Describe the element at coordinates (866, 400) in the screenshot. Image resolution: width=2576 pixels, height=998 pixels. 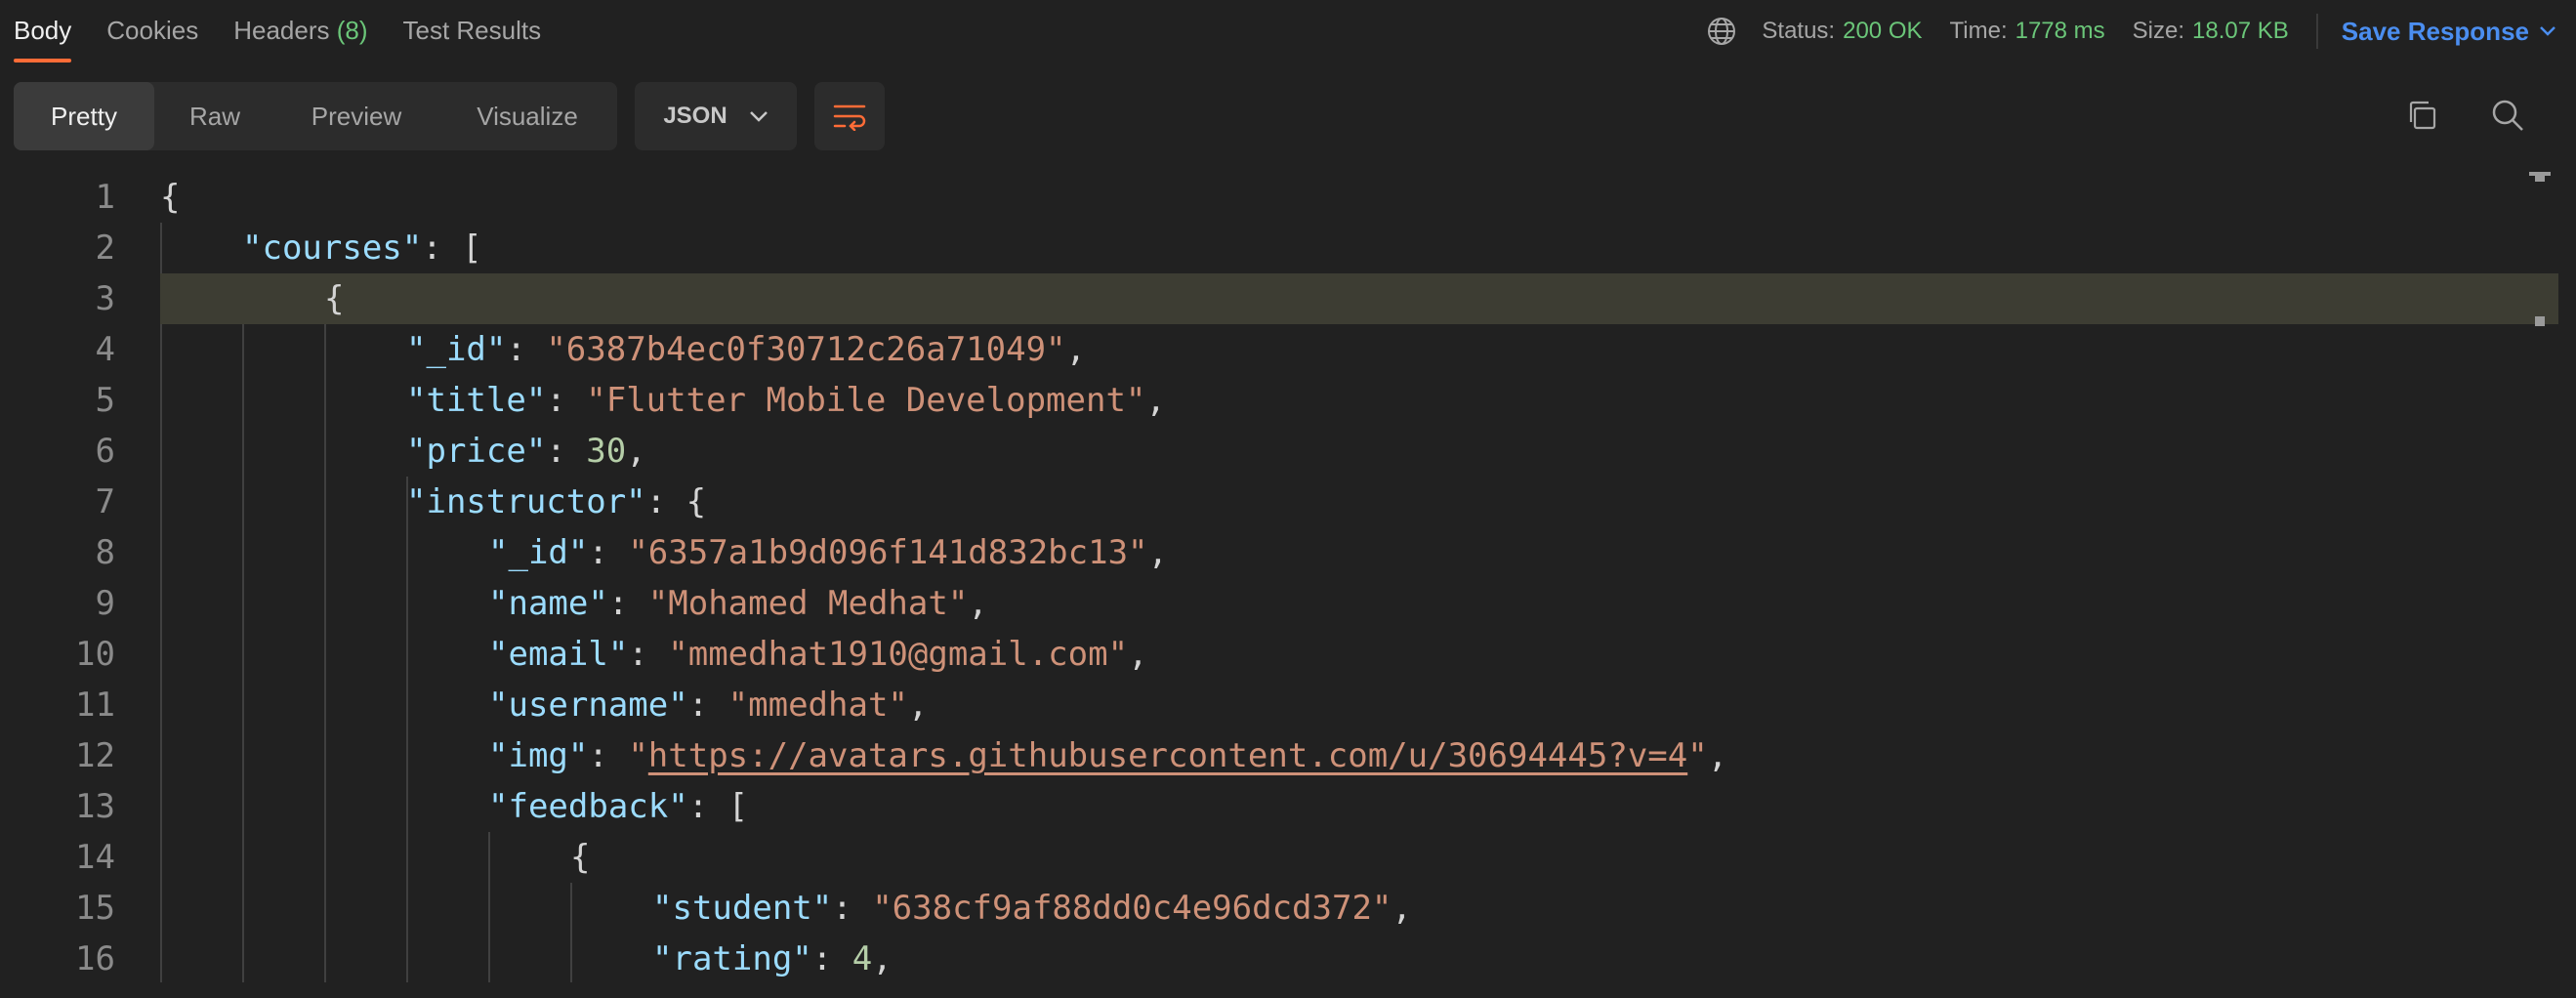
I see `json-string: "Flutter Mobile Development"` at that location.